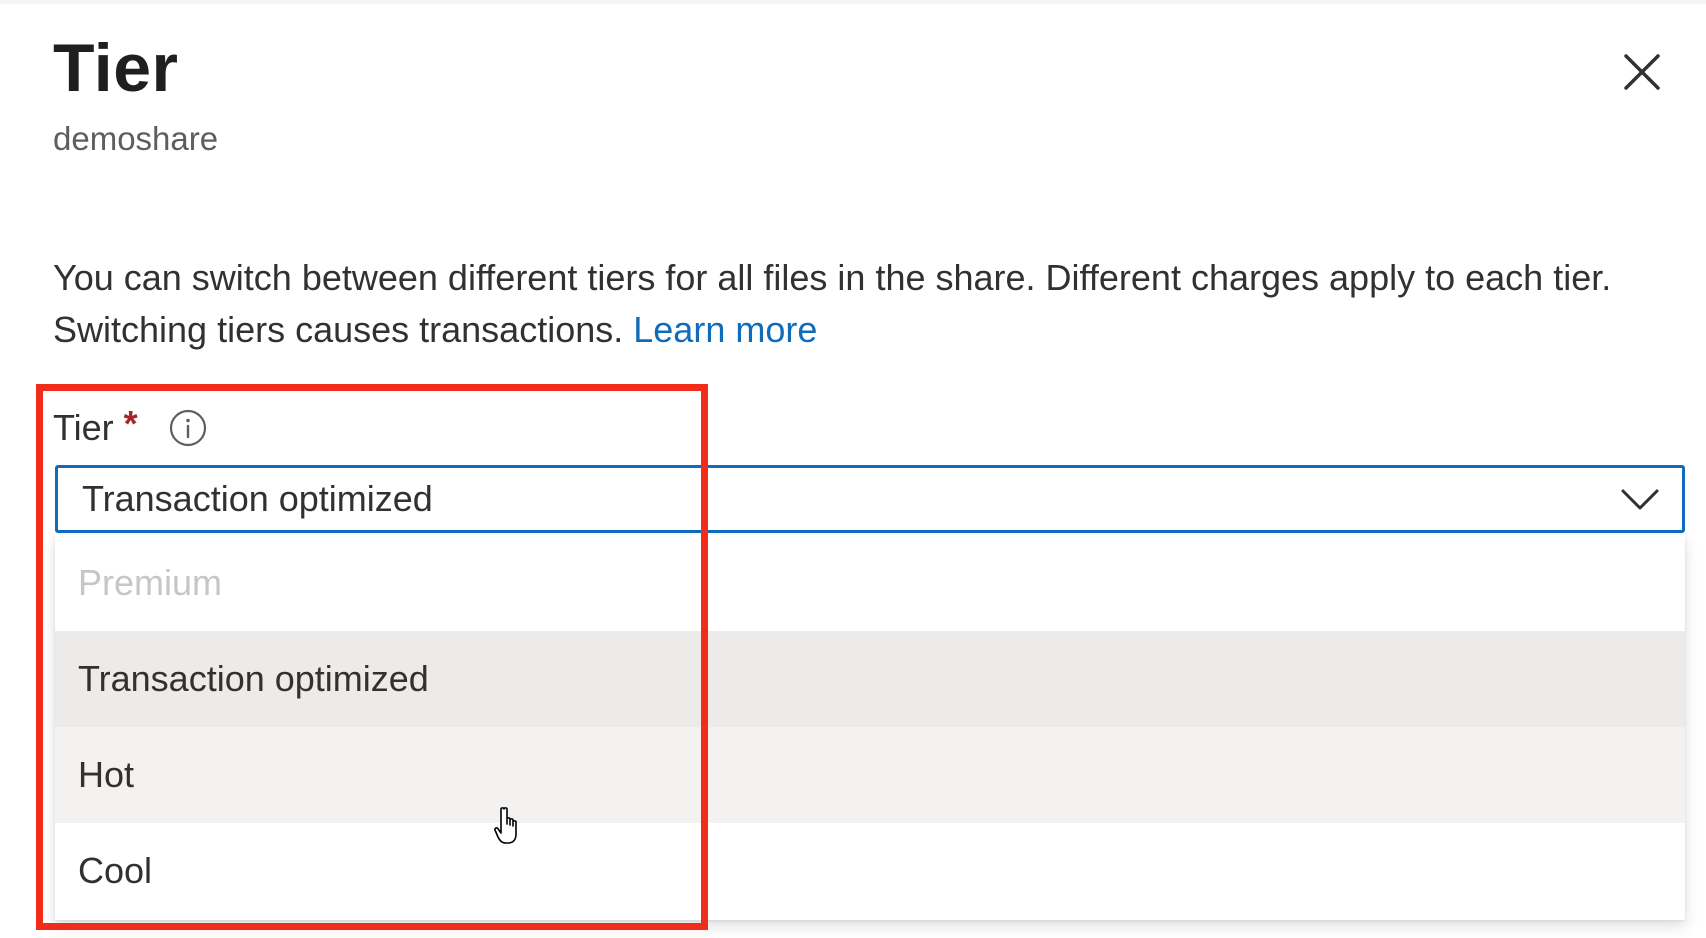  What do you see at coordinates (853, 2) in the screenshot?
I see `panel-top-edge` at bounding box center [853, 2].